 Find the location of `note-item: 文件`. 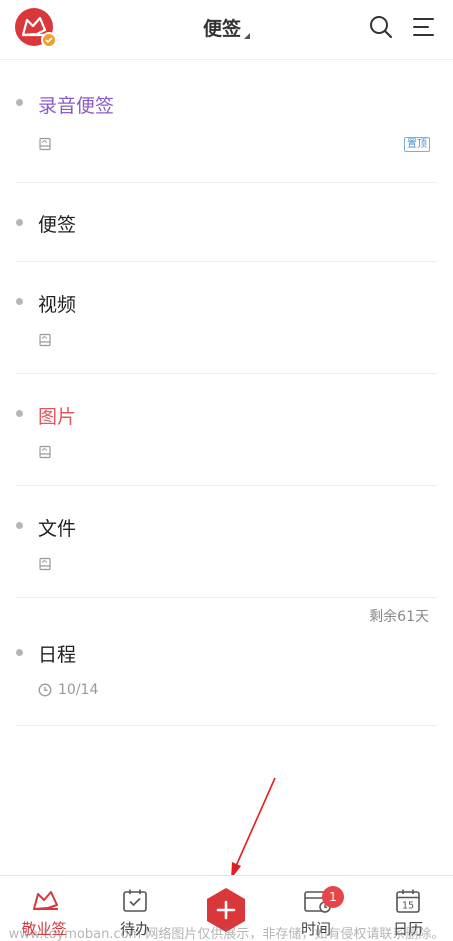

note-item: 文件 is located at coordinates (226, 542).